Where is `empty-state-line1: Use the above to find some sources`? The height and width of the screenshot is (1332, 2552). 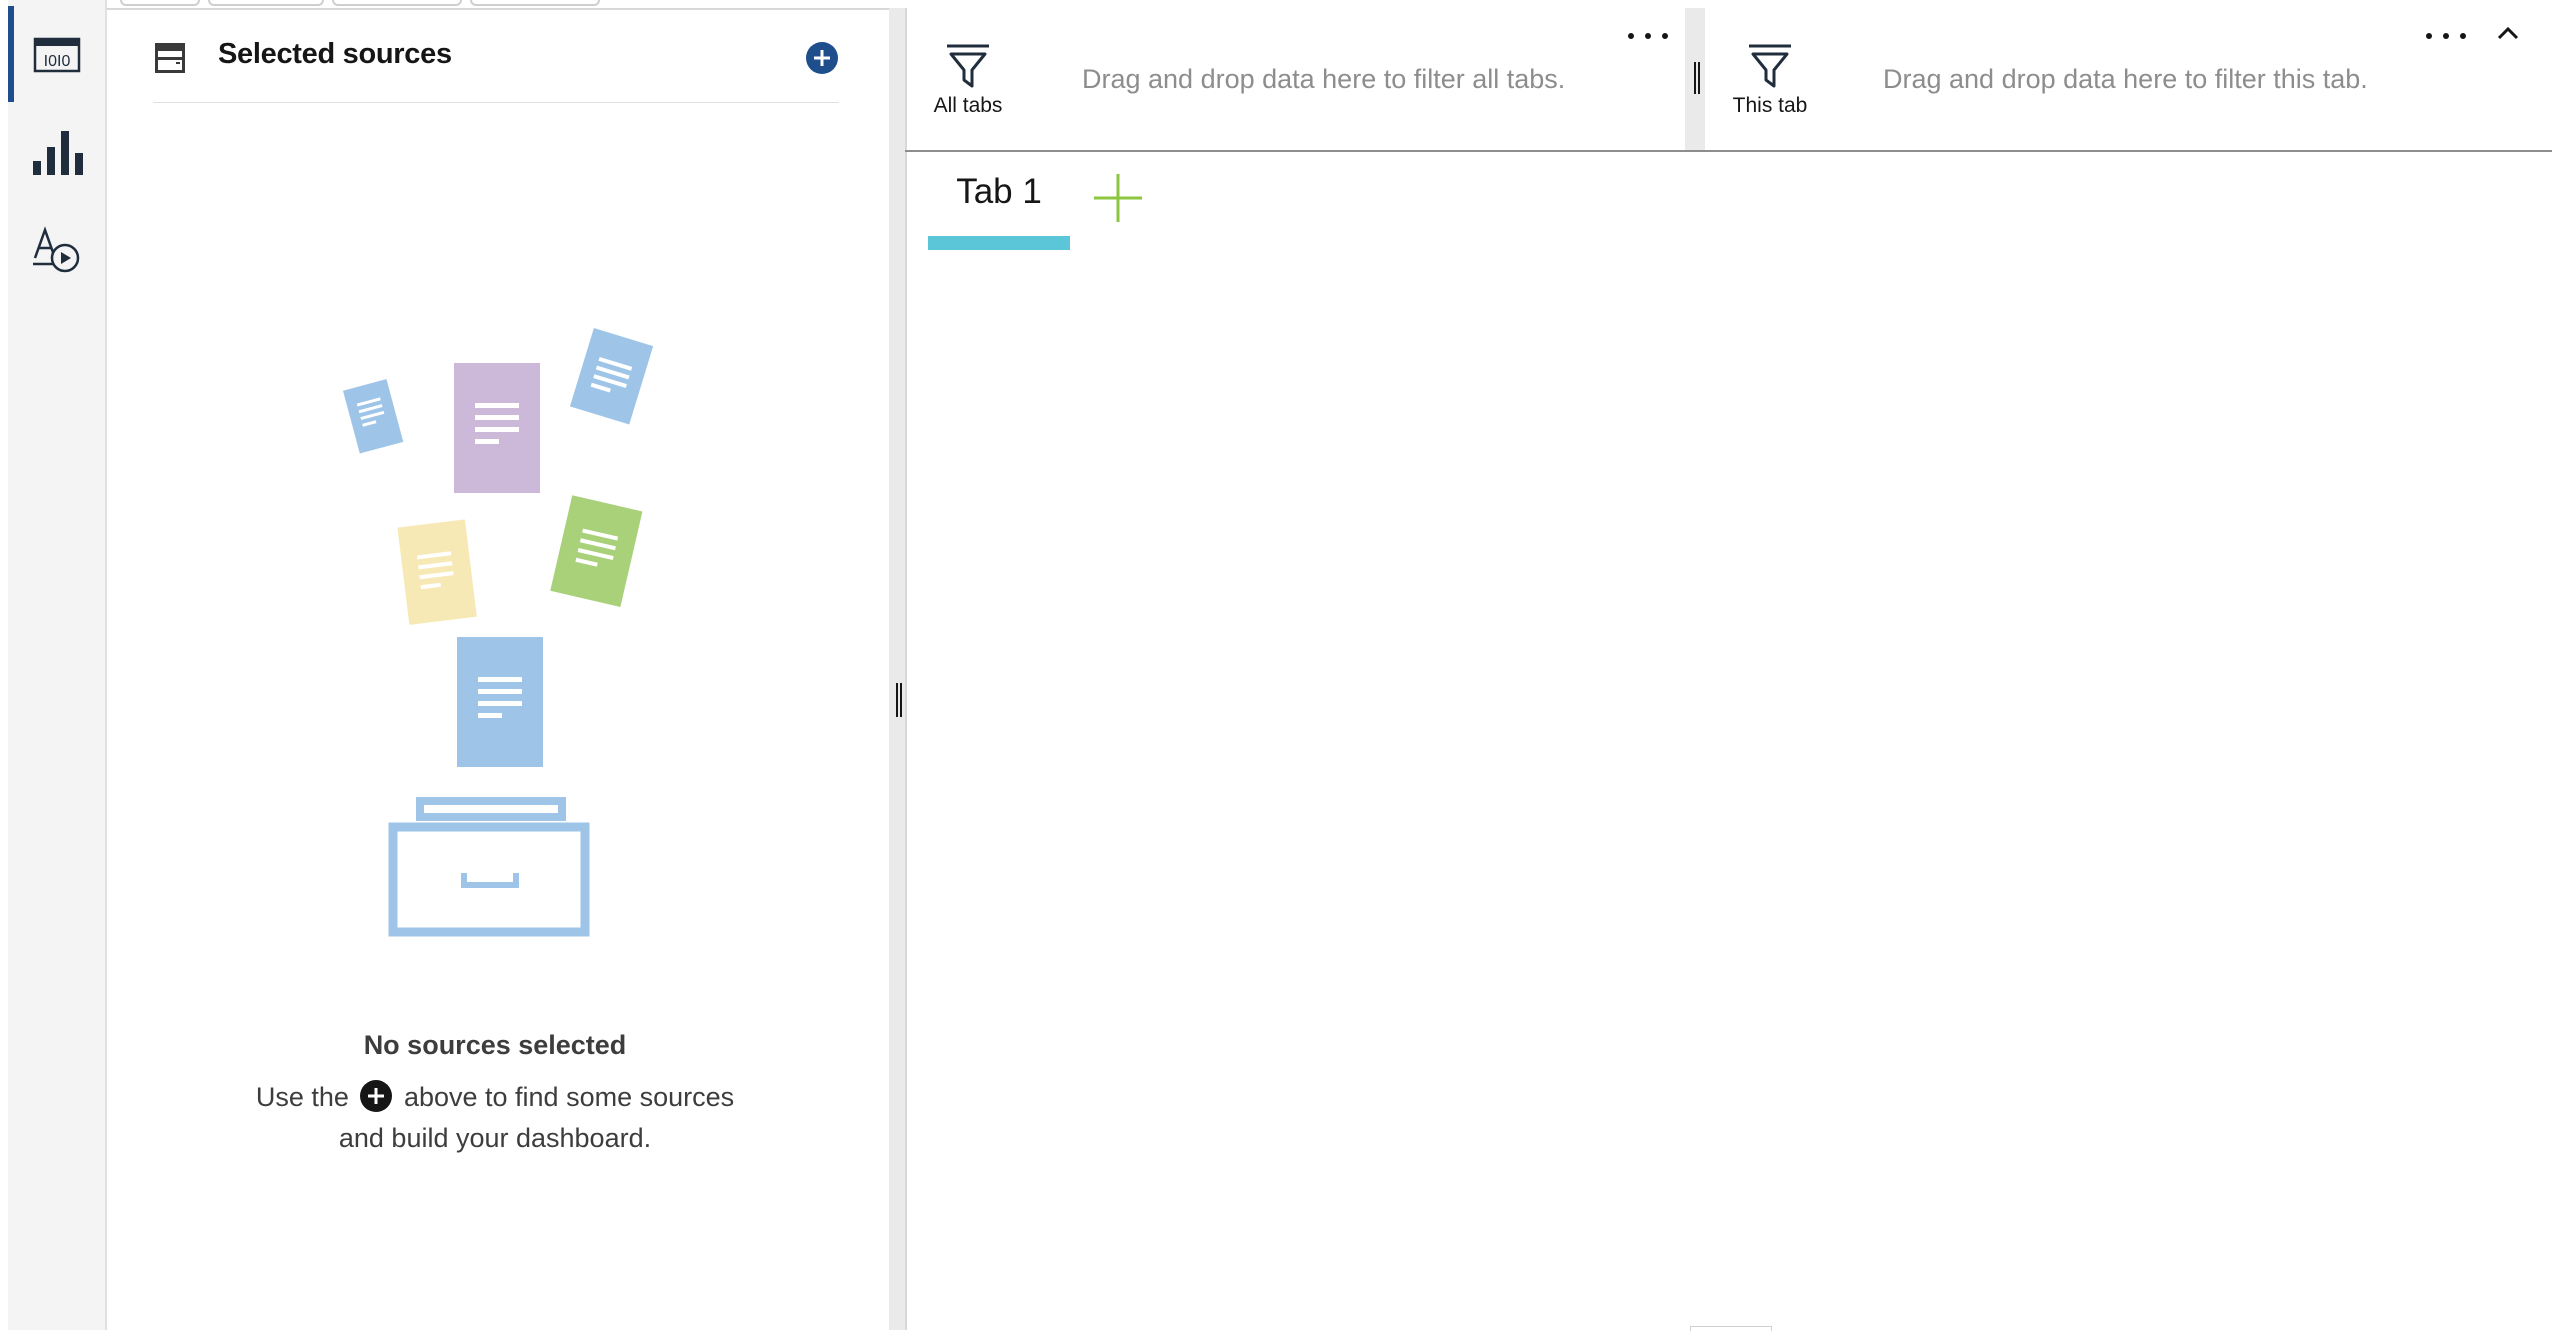 empty-state-line1: Use the above to find some sources is located at coordinates (495, 1096).